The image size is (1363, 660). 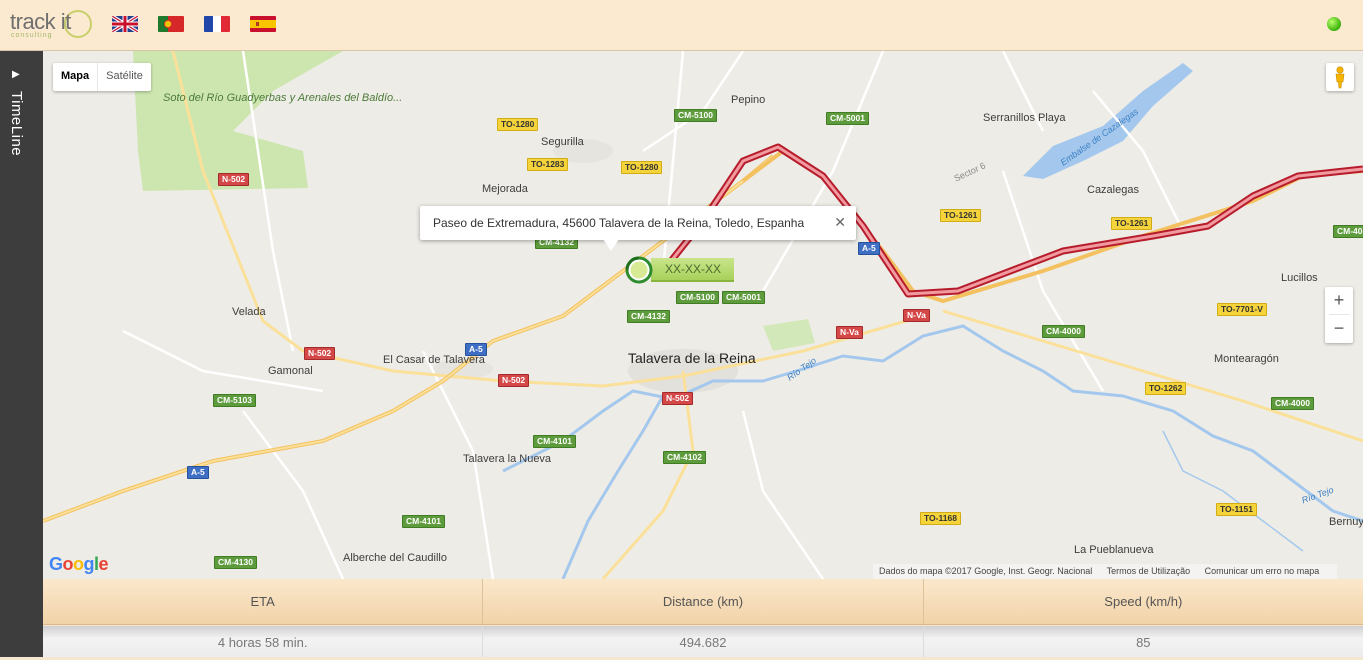 What do you see at coordinates (217, 24) in the screenshot?
I see `flag-france-icon` at bounding box center [217, 24].